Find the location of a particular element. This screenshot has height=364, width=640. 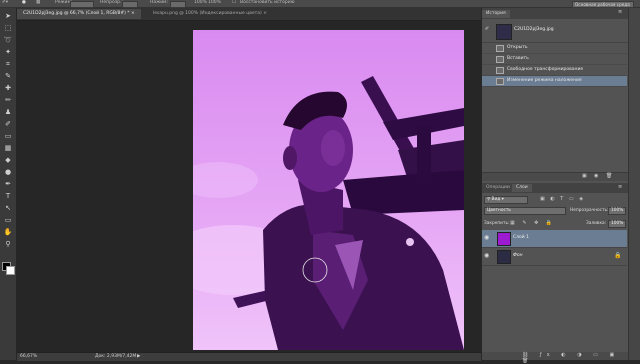

history-item: Свободное трансформирование is located at coordinates (554, 70).